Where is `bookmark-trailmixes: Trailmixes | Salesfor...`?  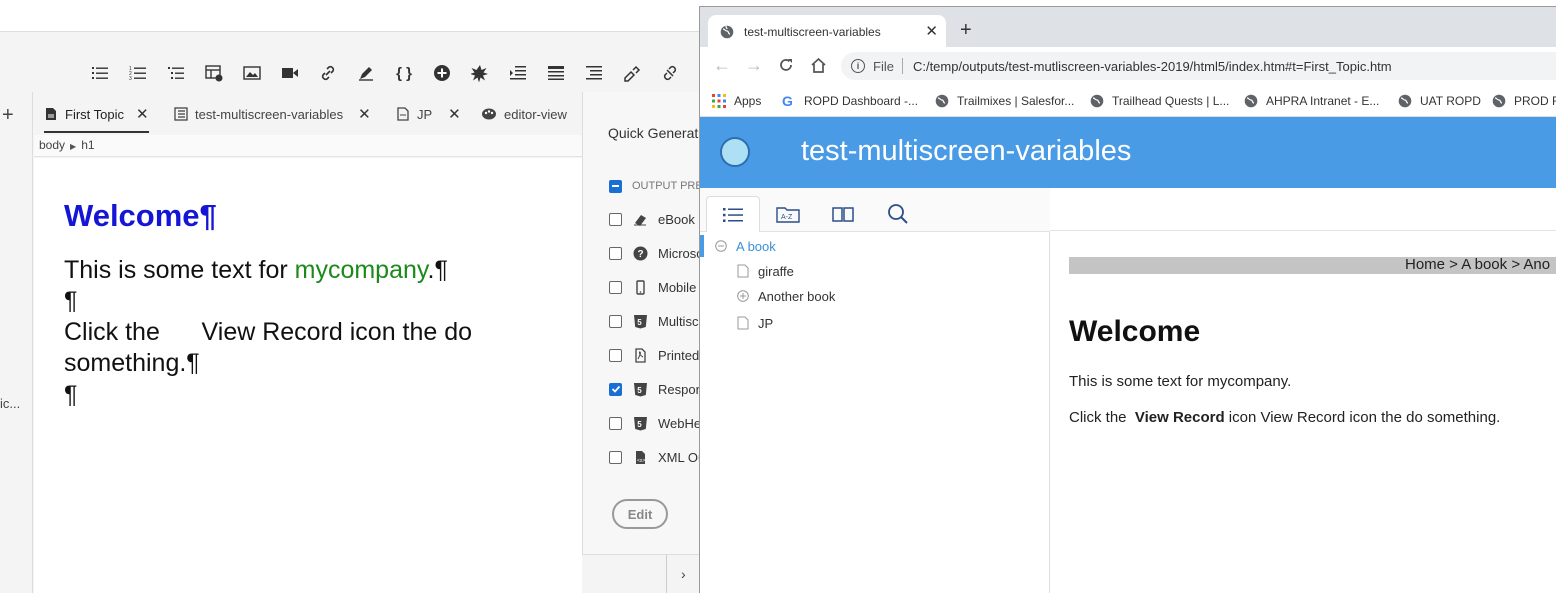 bookmark-trailmixes: Trailmixes | Salesfor... is located at coordinates (1004, 101).